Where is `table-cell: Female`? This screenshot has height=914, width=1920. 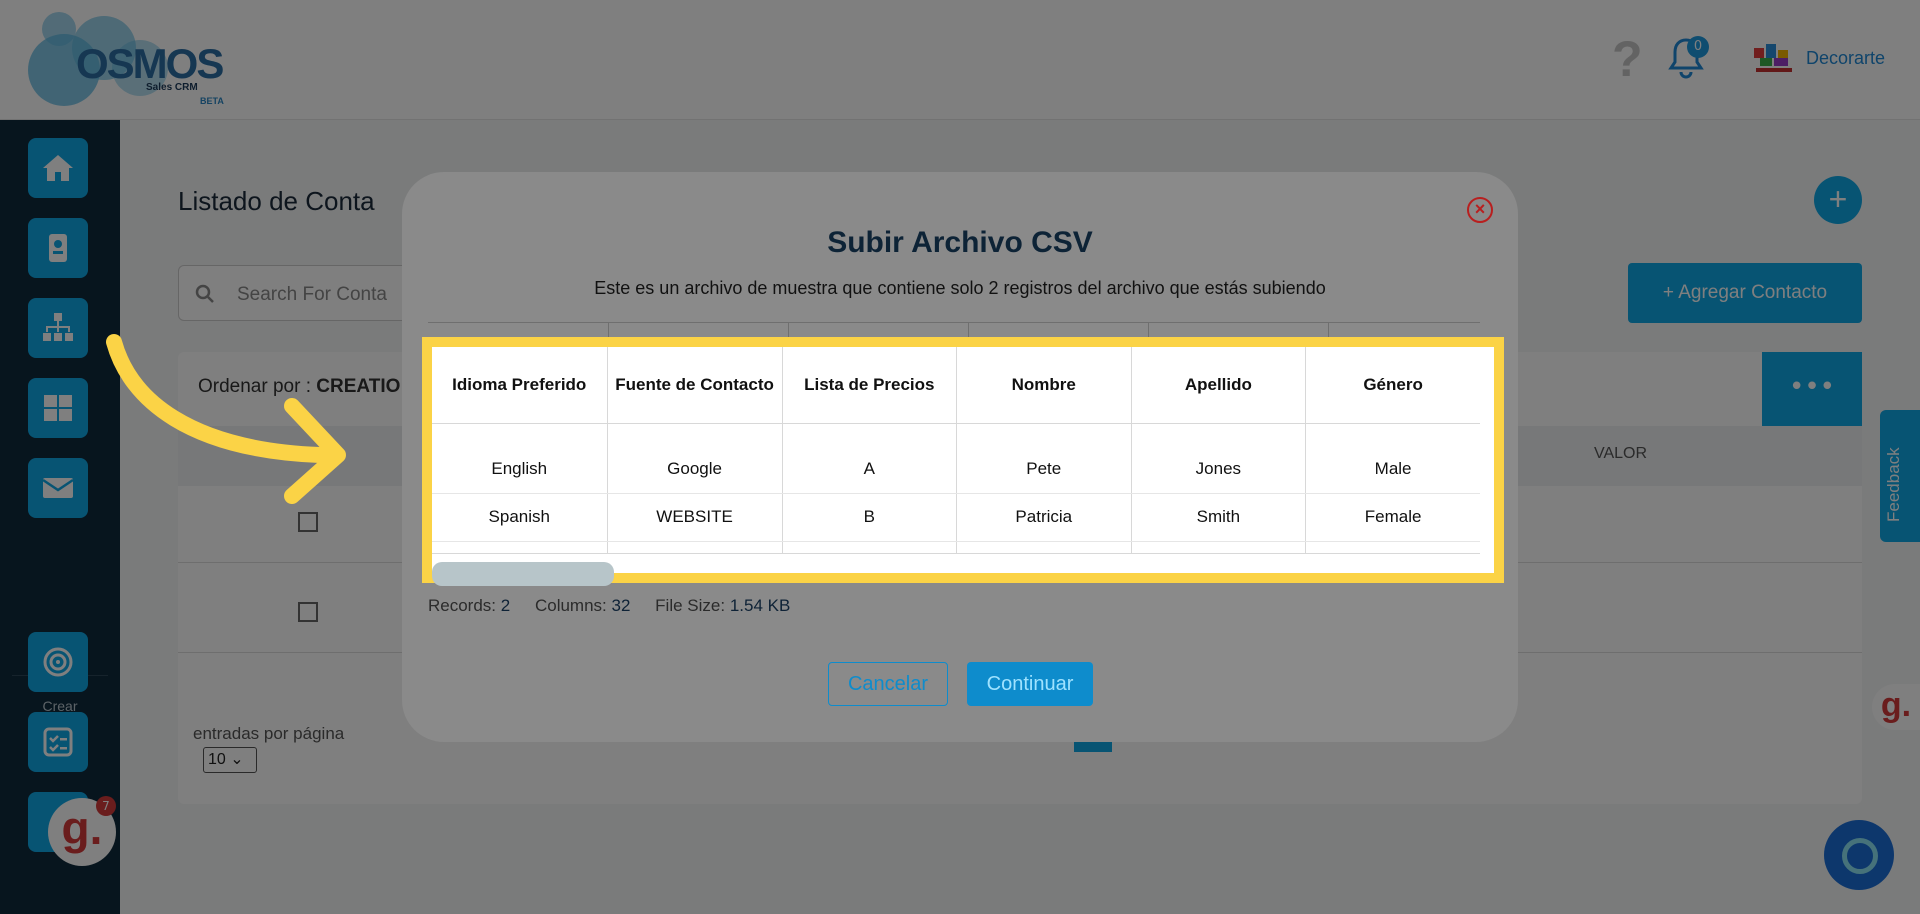
table-cell: Female is located at coordinates (1392, 517).